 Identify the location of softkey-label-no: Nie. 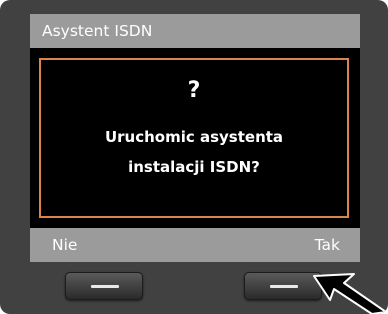
(65, 245).